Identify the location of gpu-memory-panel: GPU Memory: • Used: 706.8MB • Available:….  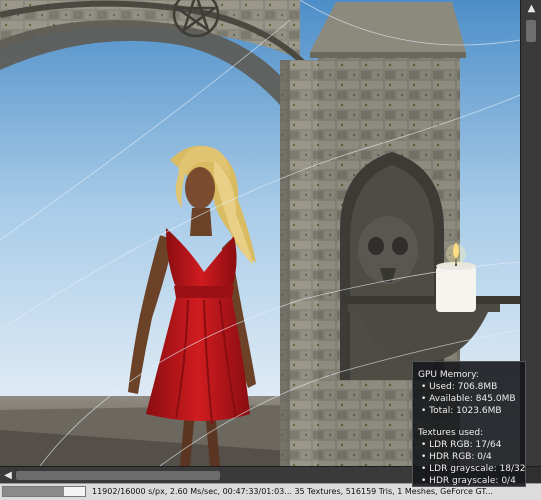
(469, 424).